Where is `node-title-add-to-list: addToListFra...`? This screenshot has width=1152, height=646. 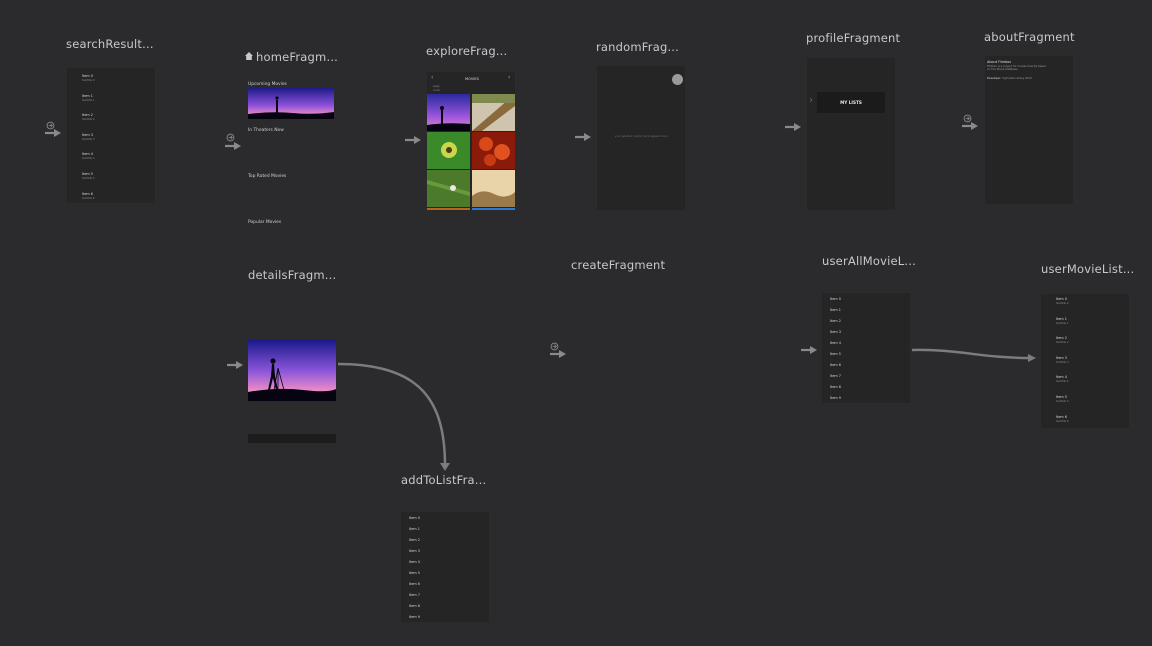 node-title-add-to-list: addToListFra... is located at coordinates (443, 480).